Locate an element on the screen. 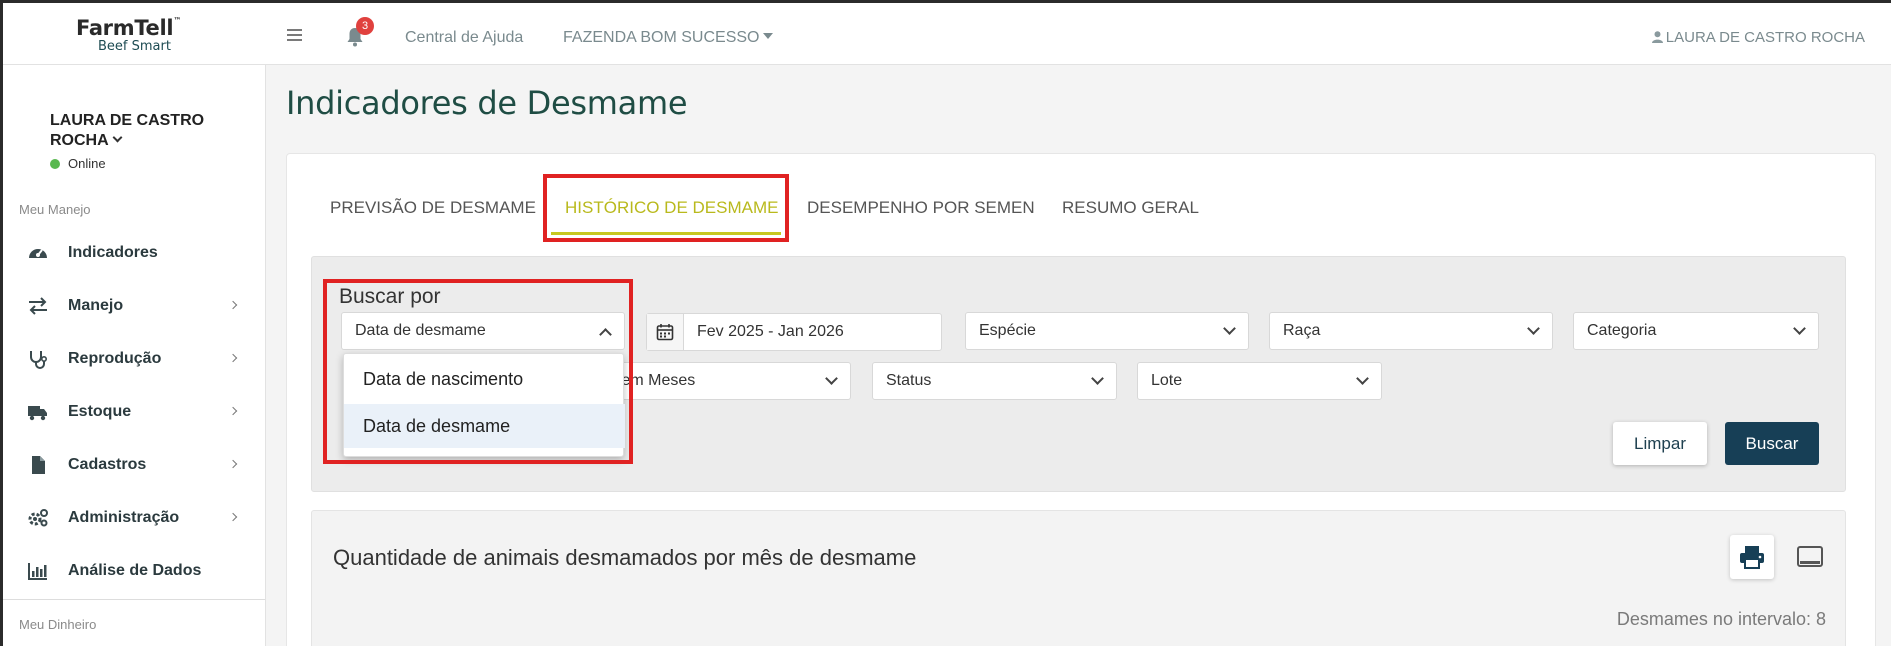 Image resolution: width=1891 pixels, height=646 pixels. buscar-button: Buscar is located at coordinates (1772, 443).